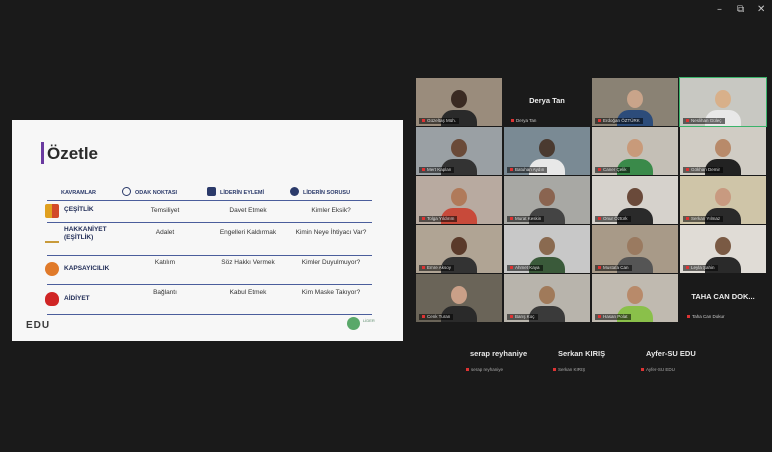 The height and width of the screenshot is (456, 777). I want to click on action-cell: Söz Hakkı Vermek, so click(248, 262).